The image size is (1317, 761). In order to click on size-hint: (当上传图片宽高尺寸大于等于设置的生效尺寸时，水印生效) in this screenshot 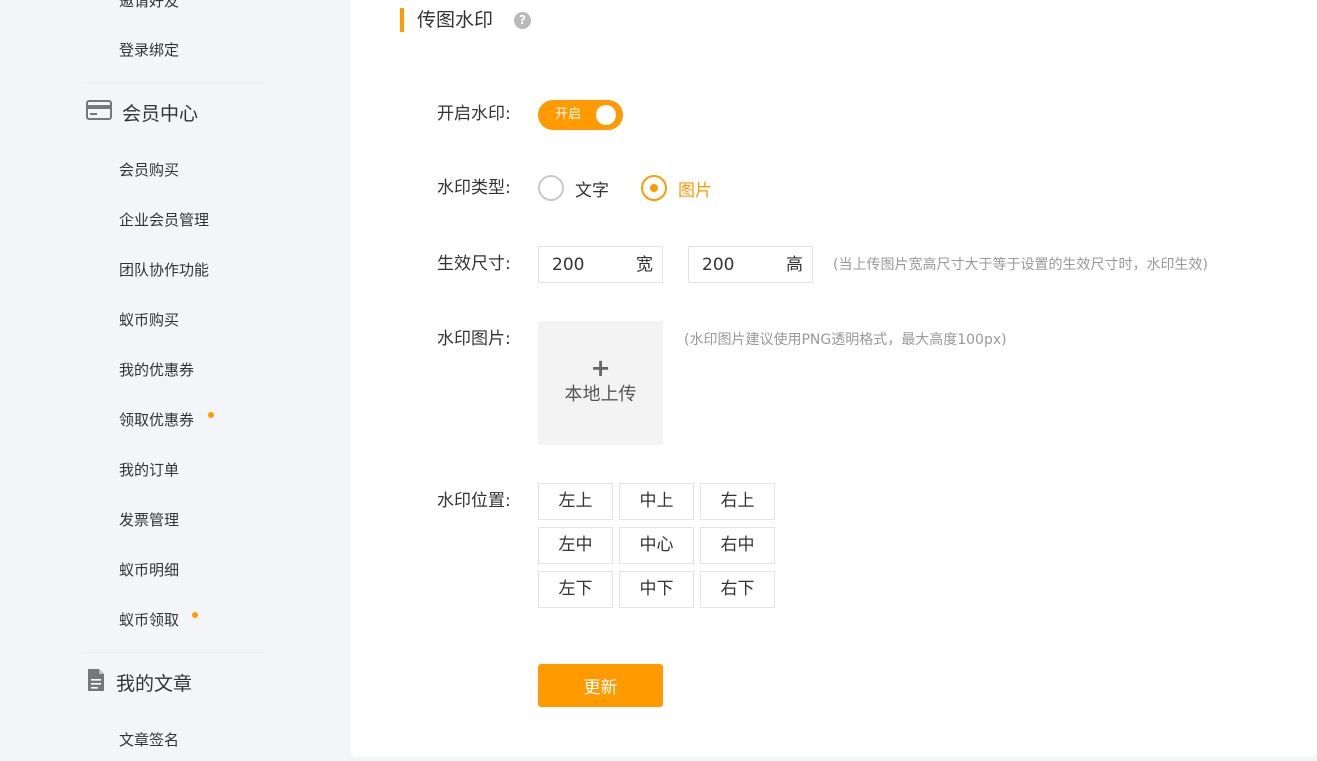, I will do `click(1020, 265)`.